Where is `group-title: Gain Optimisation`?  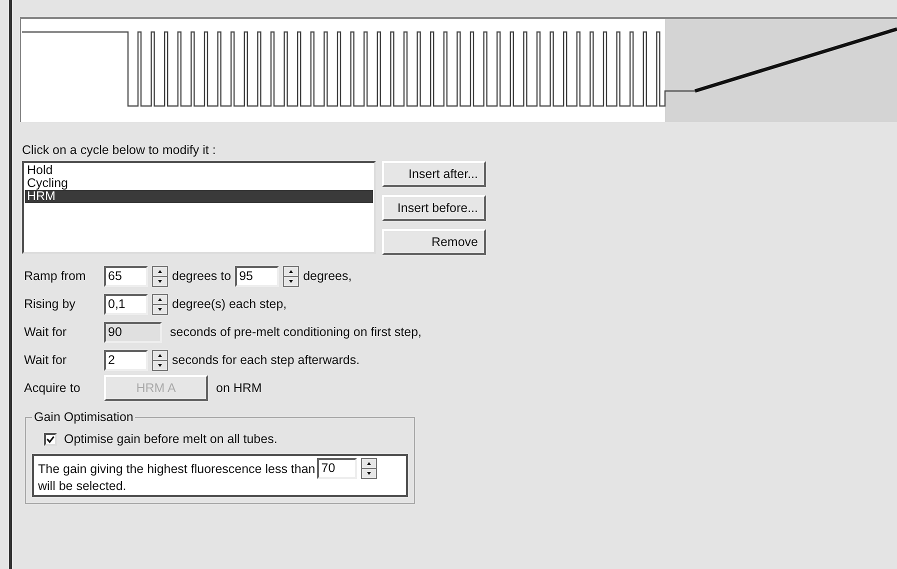
group-title: Gain Optimisation is located at coordinates (84, 417).